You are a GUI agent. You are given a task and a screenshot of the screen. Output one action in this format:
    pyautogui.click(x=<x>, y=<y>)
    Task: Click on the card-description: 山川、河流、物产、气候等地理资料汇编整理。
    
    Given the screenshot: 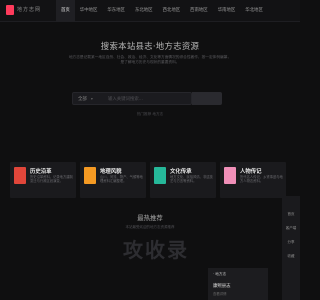 What is the action you would take?
    pyautogui.click(x=121, y=179)
    